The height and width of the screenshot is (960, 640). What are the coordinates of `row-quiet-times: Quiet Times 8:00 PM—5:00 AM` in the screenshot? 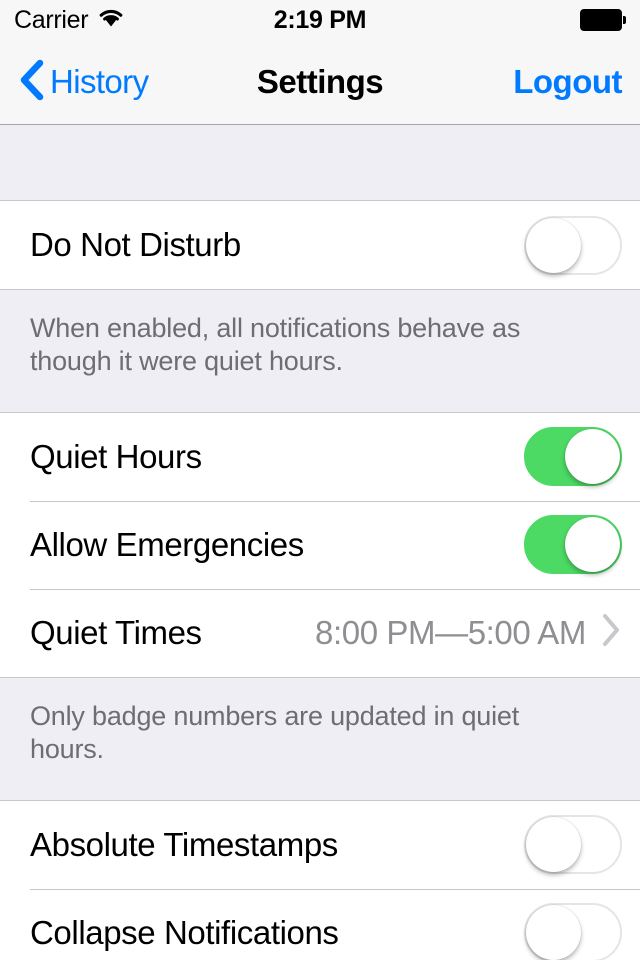 It's located at (320, 632).